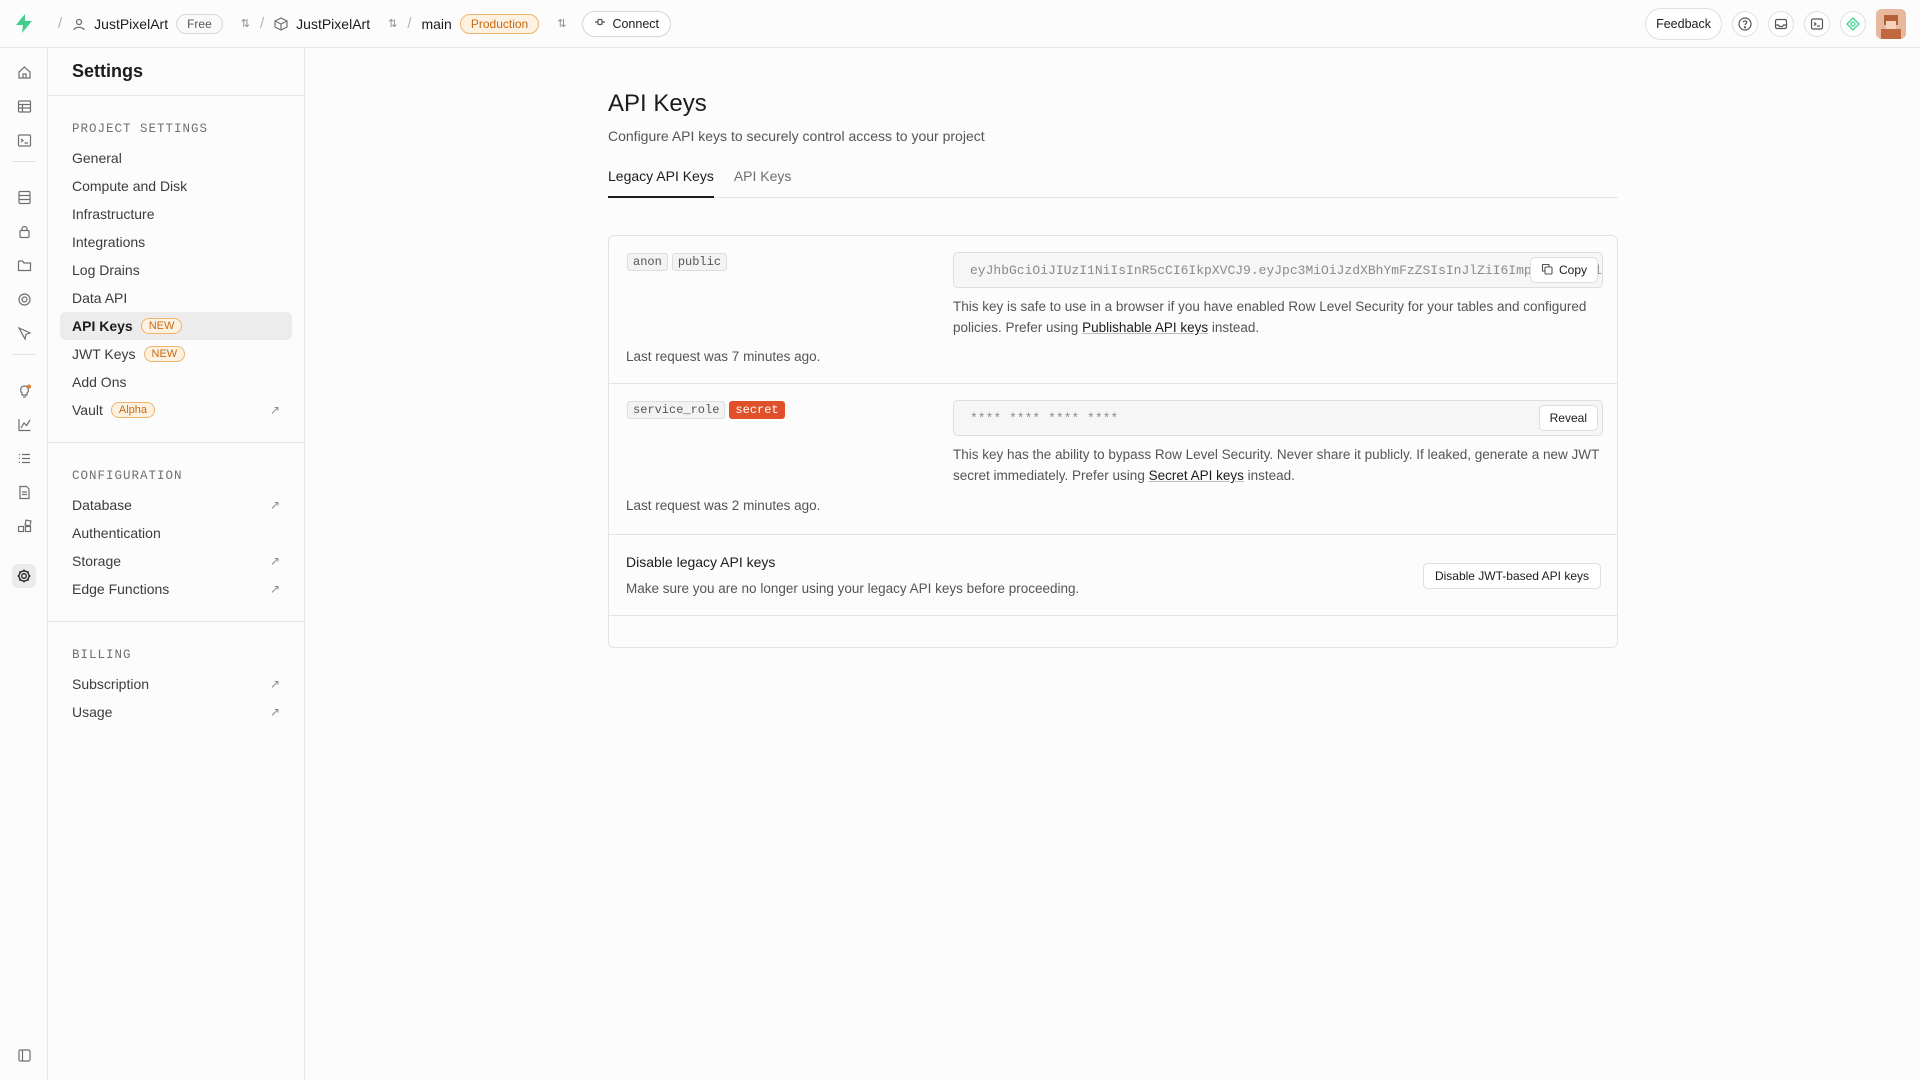 Image resolution: width=1920 pixels, height=1080 pixels. I want to click on secret-api-keys-link: Secret API keys, so click(1196, 475).